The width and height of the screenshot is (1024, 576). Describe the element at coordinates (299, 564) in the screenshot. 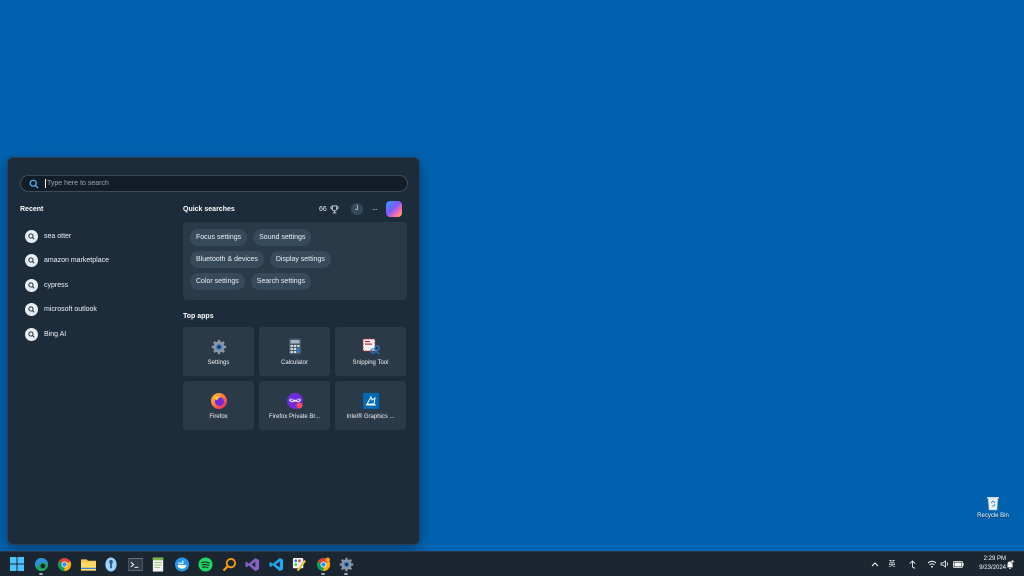

I see `paint-taskbar-icon` at that location.